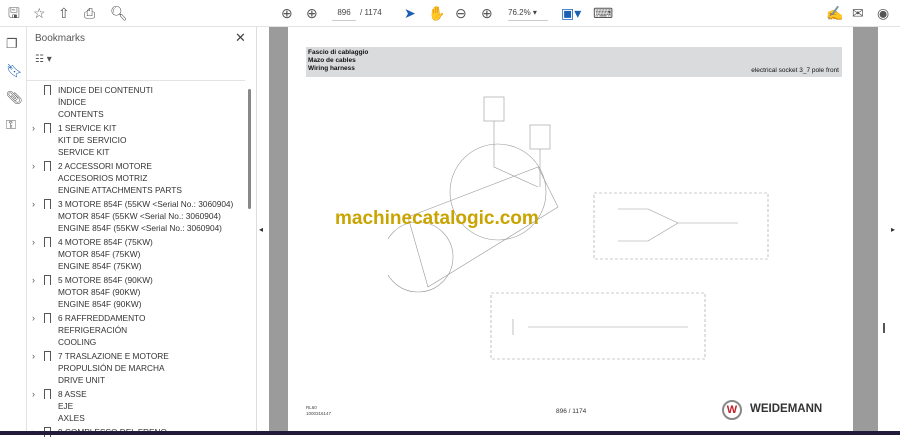  Describe the element at coordinates (519, 12) in the screenshot. I see `zoom-value: 76.2%` at that location.